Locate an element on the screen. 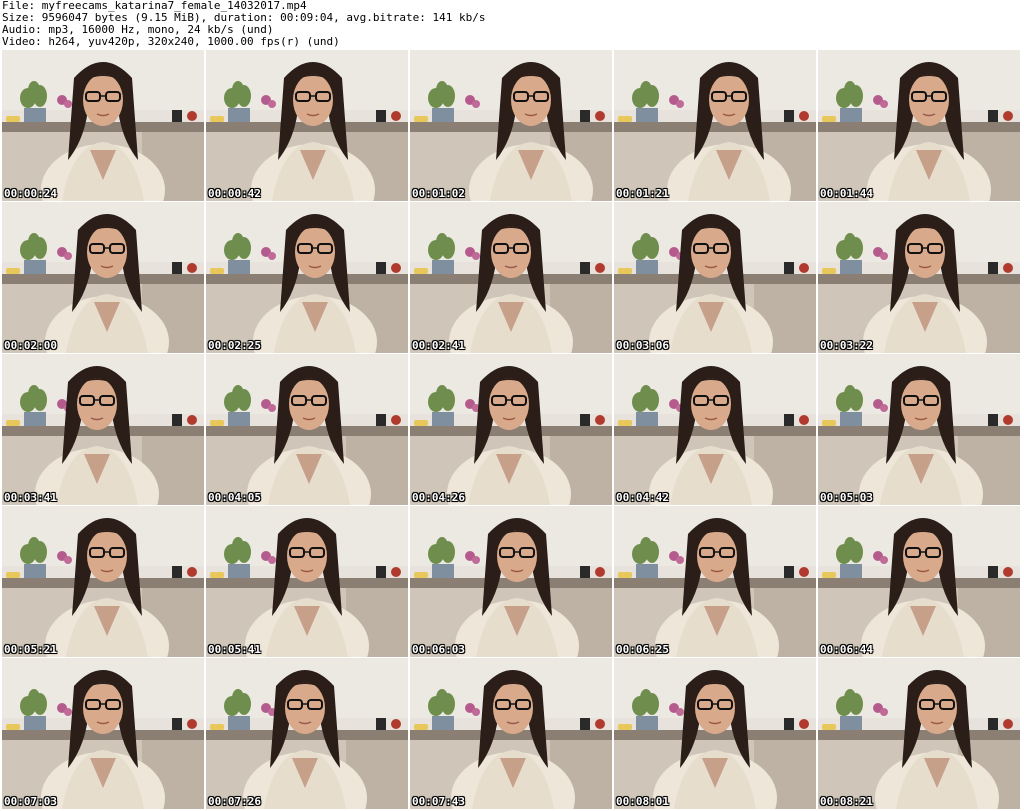 This screenshot has width=1024, height=811. video-thumbnail: 00:06:25 is located at coordinates (715, 581).